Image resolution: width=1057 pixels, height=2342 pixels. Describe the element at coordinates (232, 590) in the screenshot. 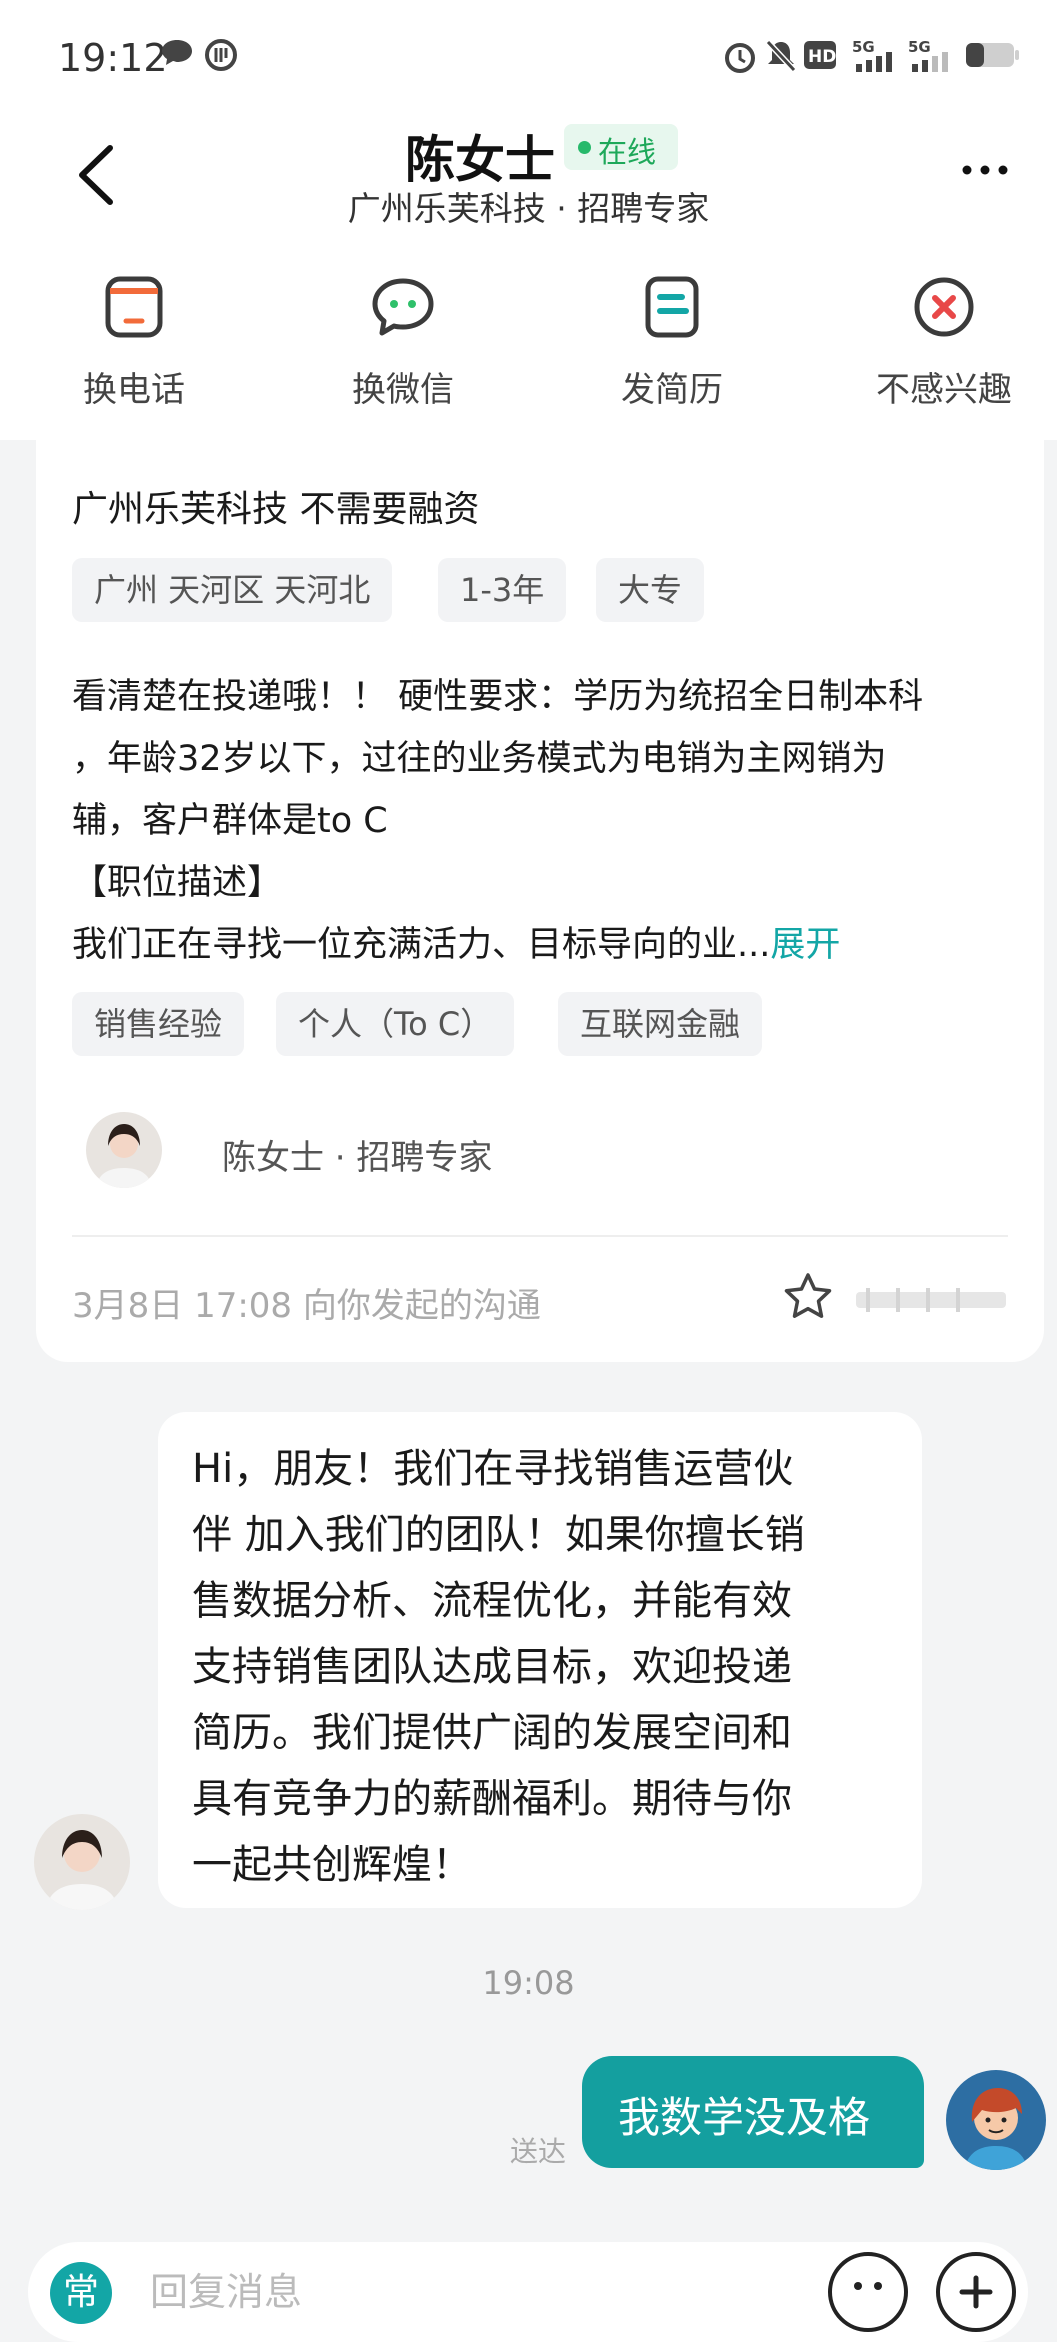

I see `location-tag: 广州 天河区 天河北` at that location.